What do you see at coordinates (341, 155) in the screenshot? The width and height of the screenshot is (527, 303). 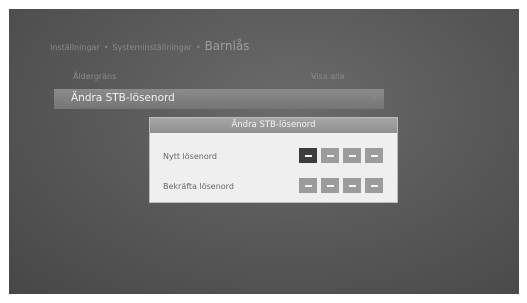 I see `new-password-input` at bounding box center [341, 155].